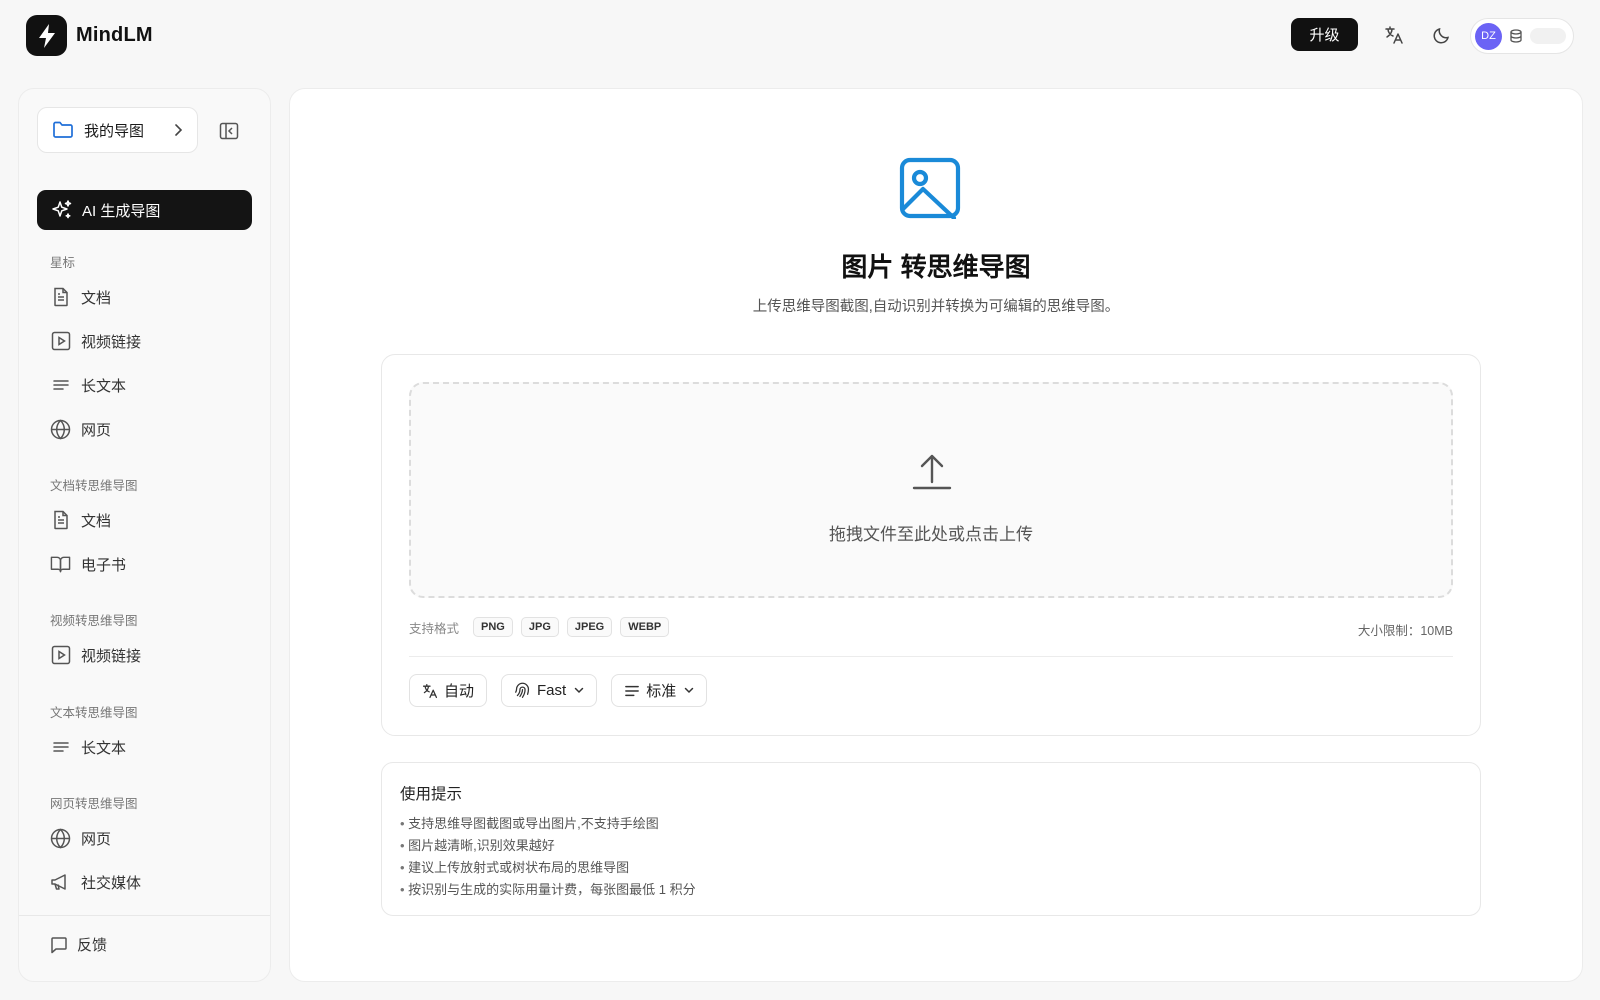  Describe the element at coordinates (94, 486) in the screenshot. I see `group-title-doc: 文档转思维导图` at that location.